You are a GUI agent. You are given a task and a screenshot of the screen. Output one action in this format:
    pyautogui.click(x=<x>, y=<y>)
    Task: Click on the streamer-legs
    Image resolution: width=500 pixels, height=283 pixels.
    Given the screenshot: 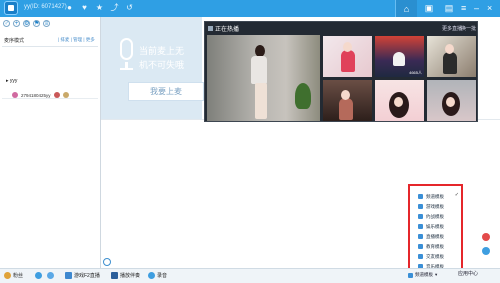 What is the action you would take?
    pyautogui.click(x=261, y=101)
    